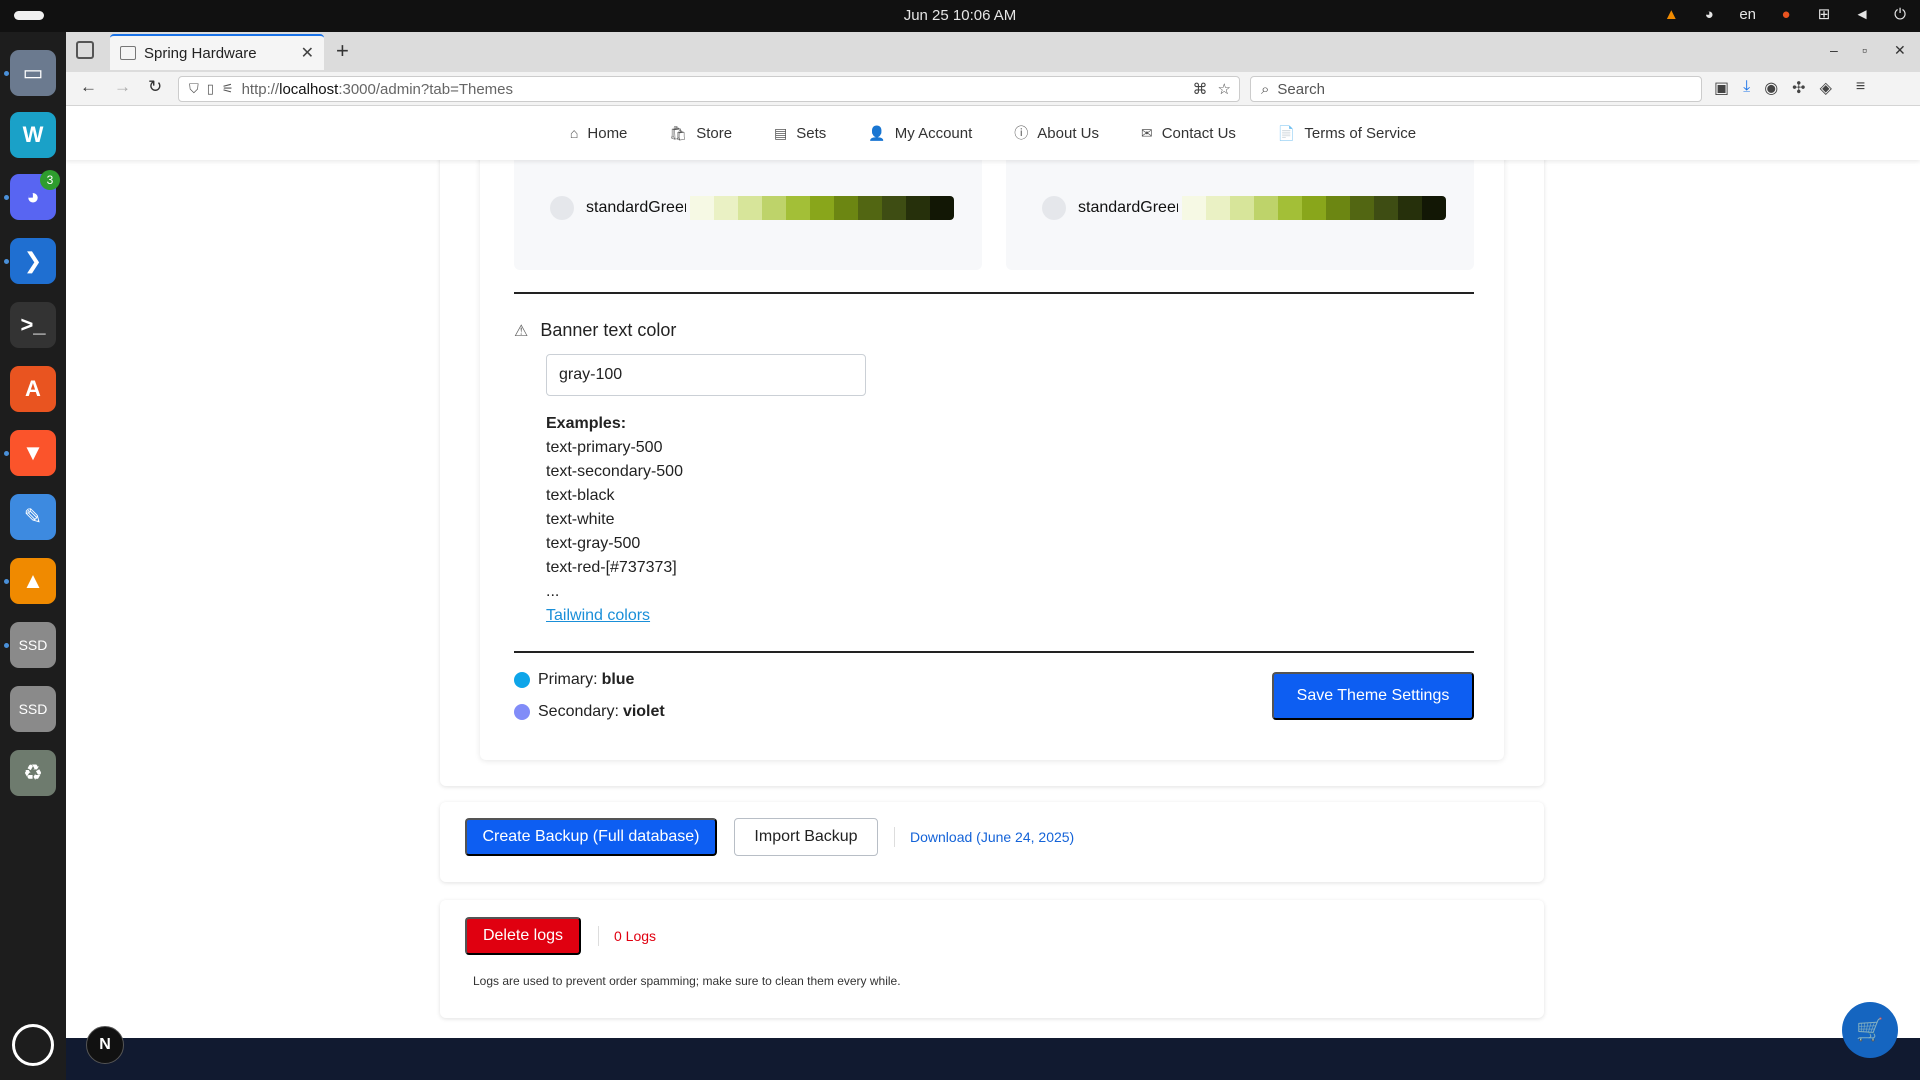 This screenshot has height=1080, width=1920. Describe the element at coordinates (635, 936) in the screenshot. I see `logs-count: 0 Logs` at that location.